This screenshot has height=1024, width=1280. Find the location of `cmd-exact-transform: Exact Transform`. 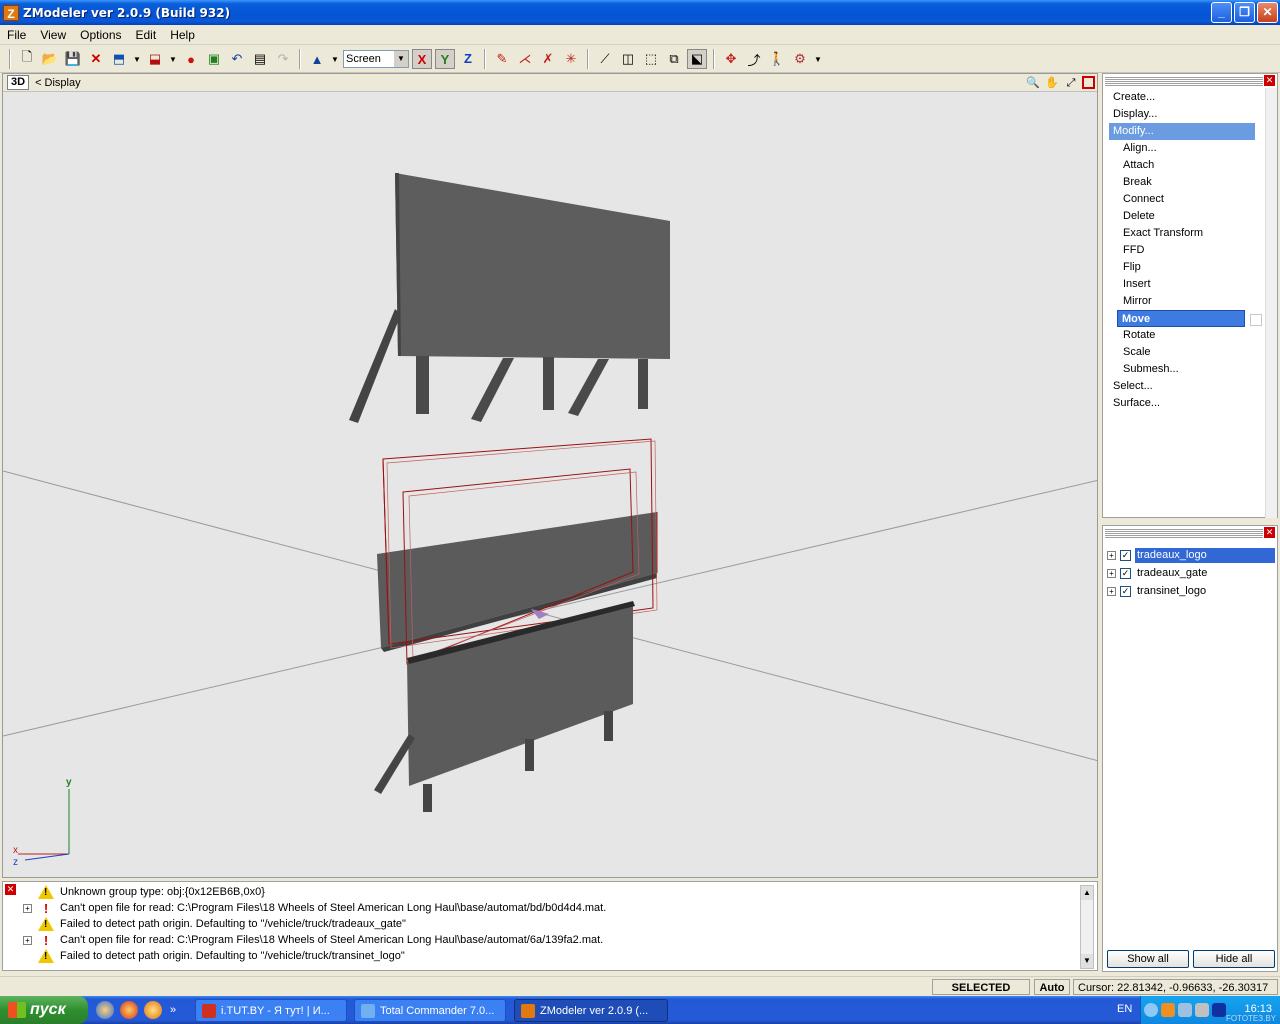

cmd-exact-transform: Exact Transform is located at coordinates (1186, 233).